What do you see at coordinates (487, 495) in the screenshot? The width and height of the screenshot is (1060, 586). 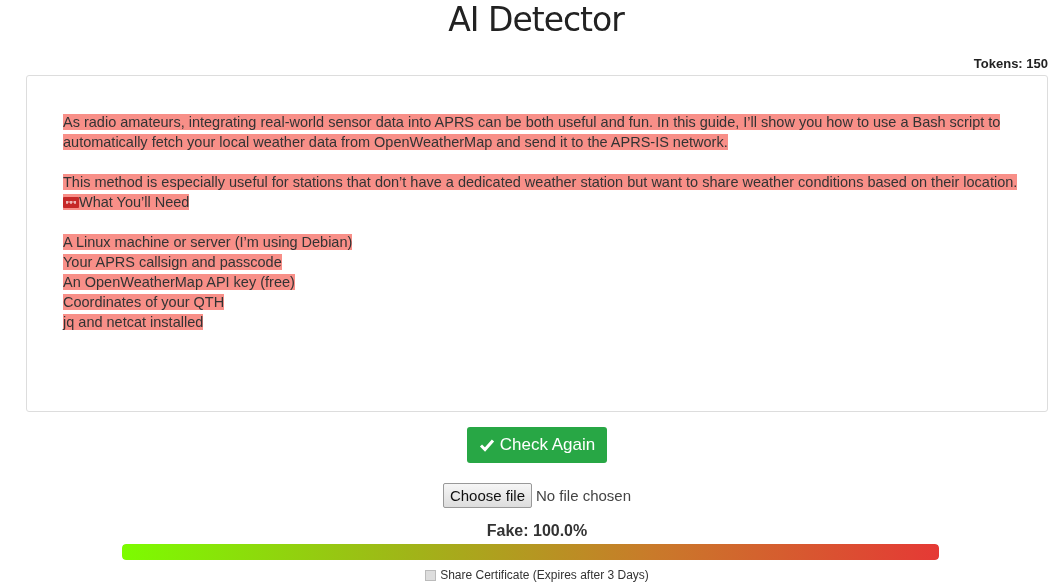 I see `choose-file-button: Choose file` at bounding box center [487, 495].